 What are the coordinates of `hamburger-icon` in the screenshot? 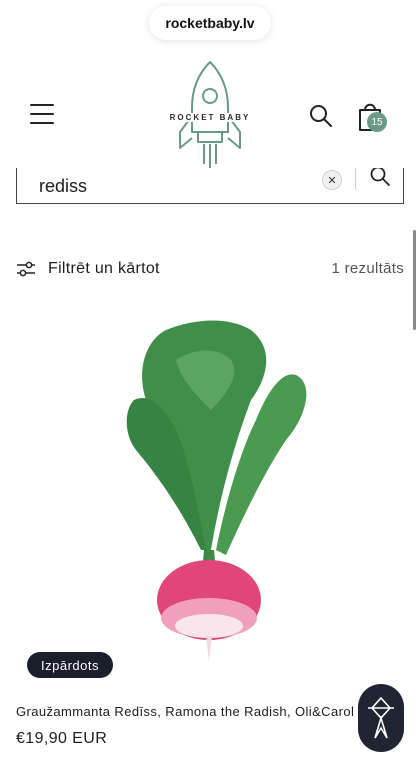 It's located at (42, 105).